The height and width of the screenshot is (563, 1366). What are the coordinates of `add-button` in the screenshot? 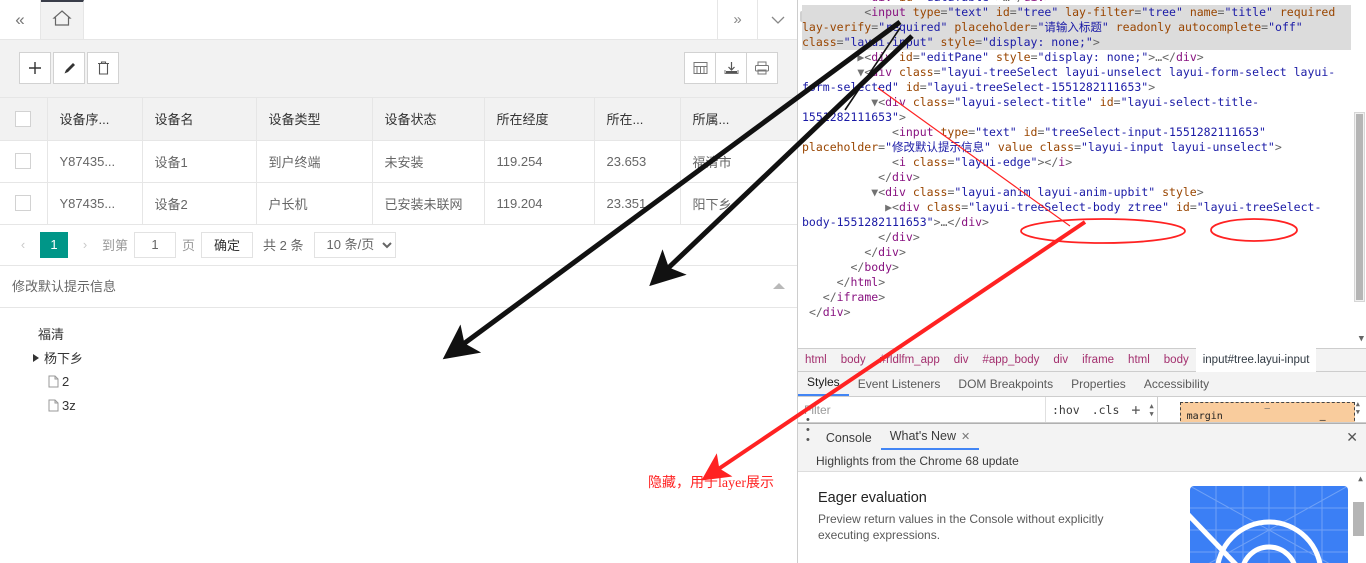 It's located at (35, 68).